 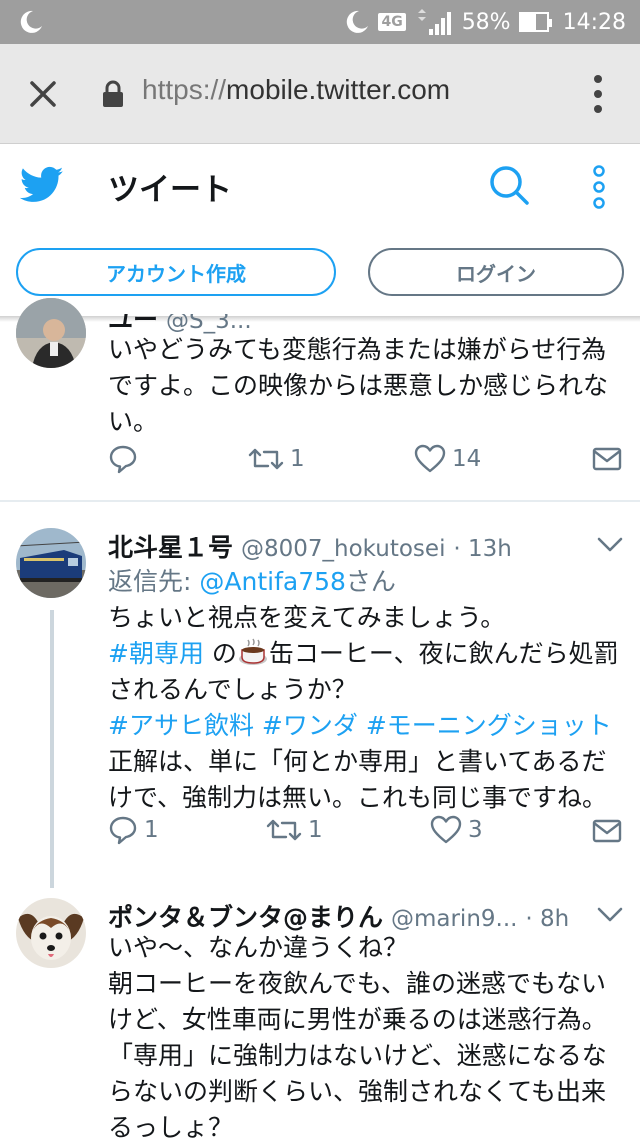 What do you see at coordinates (364, 726) in the screenshot?
I see `tweet-line: #アサヒ飲料 #ワンダ #モーニングショット` at bounding box center [364, 726].